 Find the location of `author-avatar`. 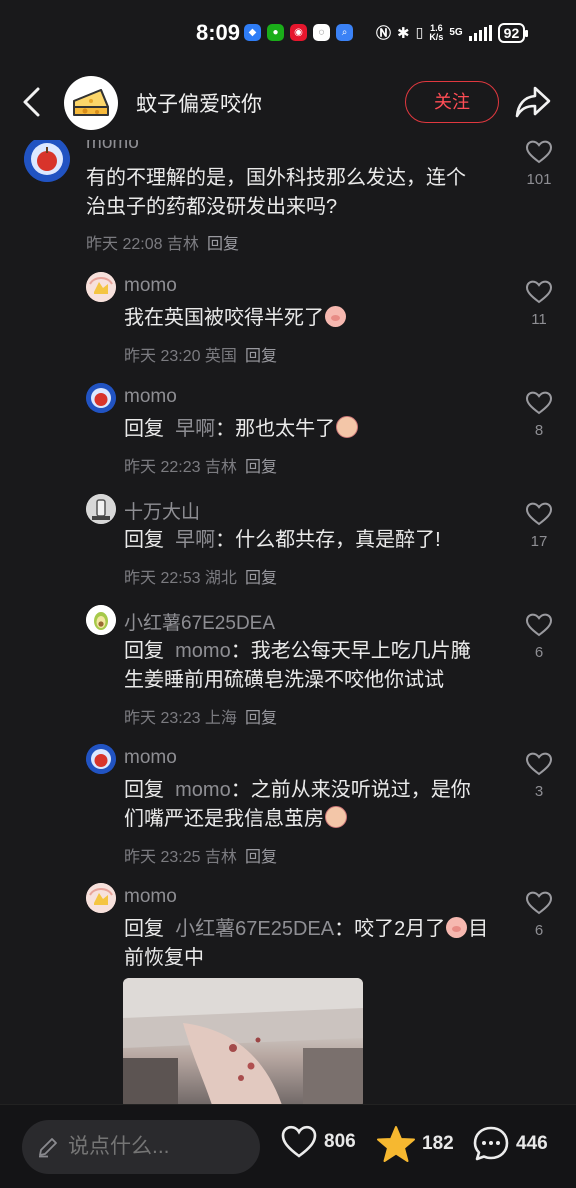

author-avatar is located at coordinates (91, 103).